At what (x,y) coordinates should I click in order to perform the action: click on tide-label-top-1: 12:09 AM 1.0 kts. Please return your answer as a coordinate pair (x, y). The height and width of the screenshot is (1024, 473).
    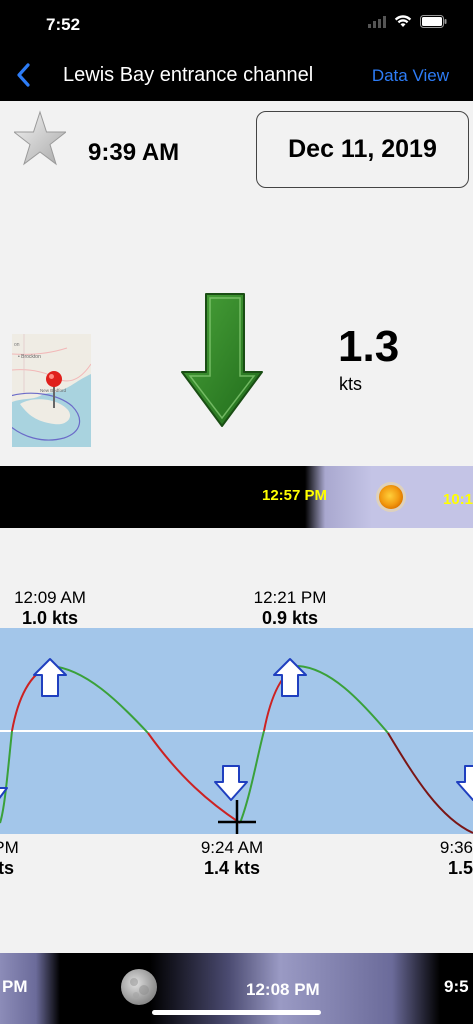
    Looking at the image, I should click on (60, 608).